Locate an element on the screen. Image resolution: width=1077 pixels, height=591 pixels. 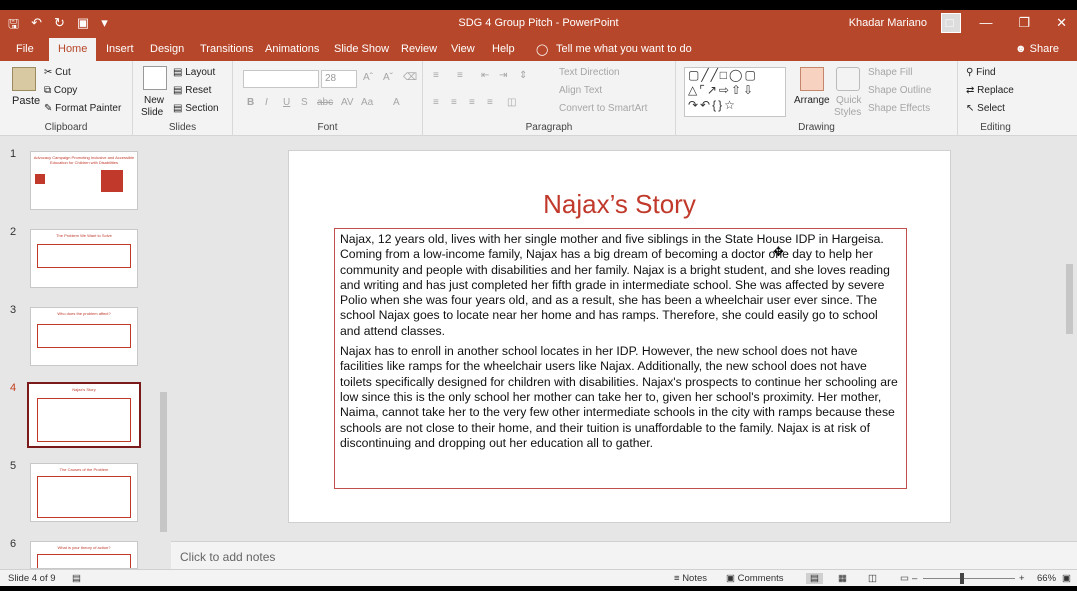
tab-view: View is located at coordinates (463, 49).